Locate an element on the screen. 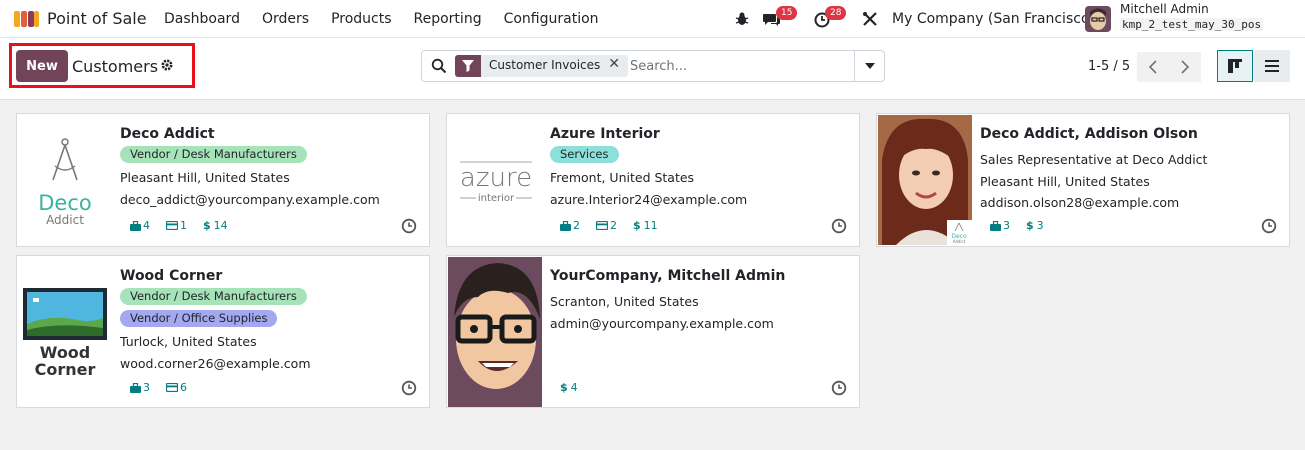 This screenshot has width=1305, height=450. card-stats: 3 $ 3 is located at coordinates (1025, 225).